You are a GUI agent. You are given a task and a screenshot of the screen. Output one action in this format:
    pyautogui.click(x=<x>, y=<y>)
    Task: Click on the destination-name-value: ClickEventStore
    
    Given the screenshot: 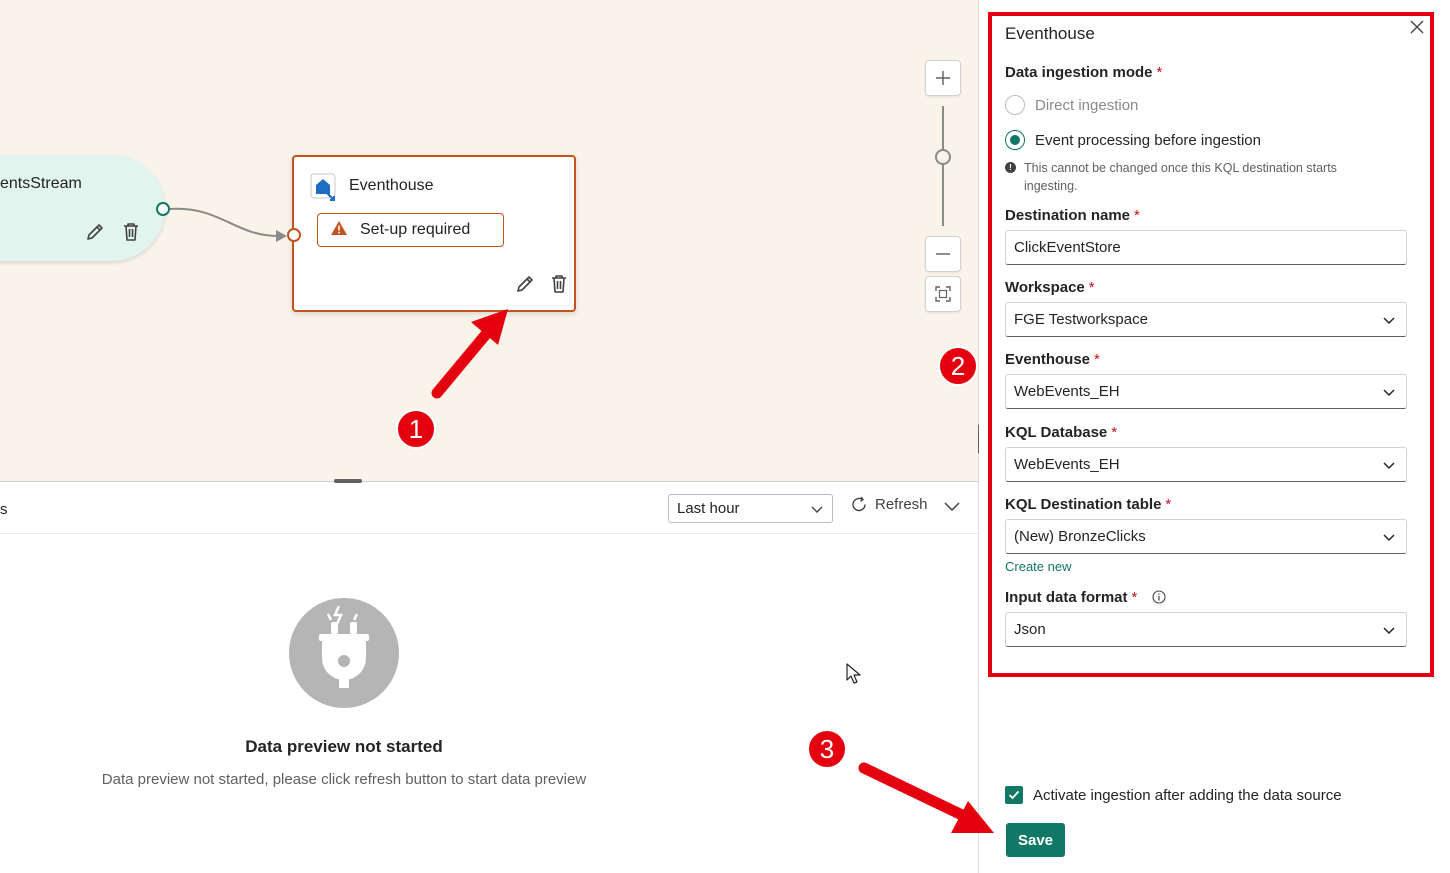 What is the action you would take?
    pyautogui.click(x=1067, y=247)
    